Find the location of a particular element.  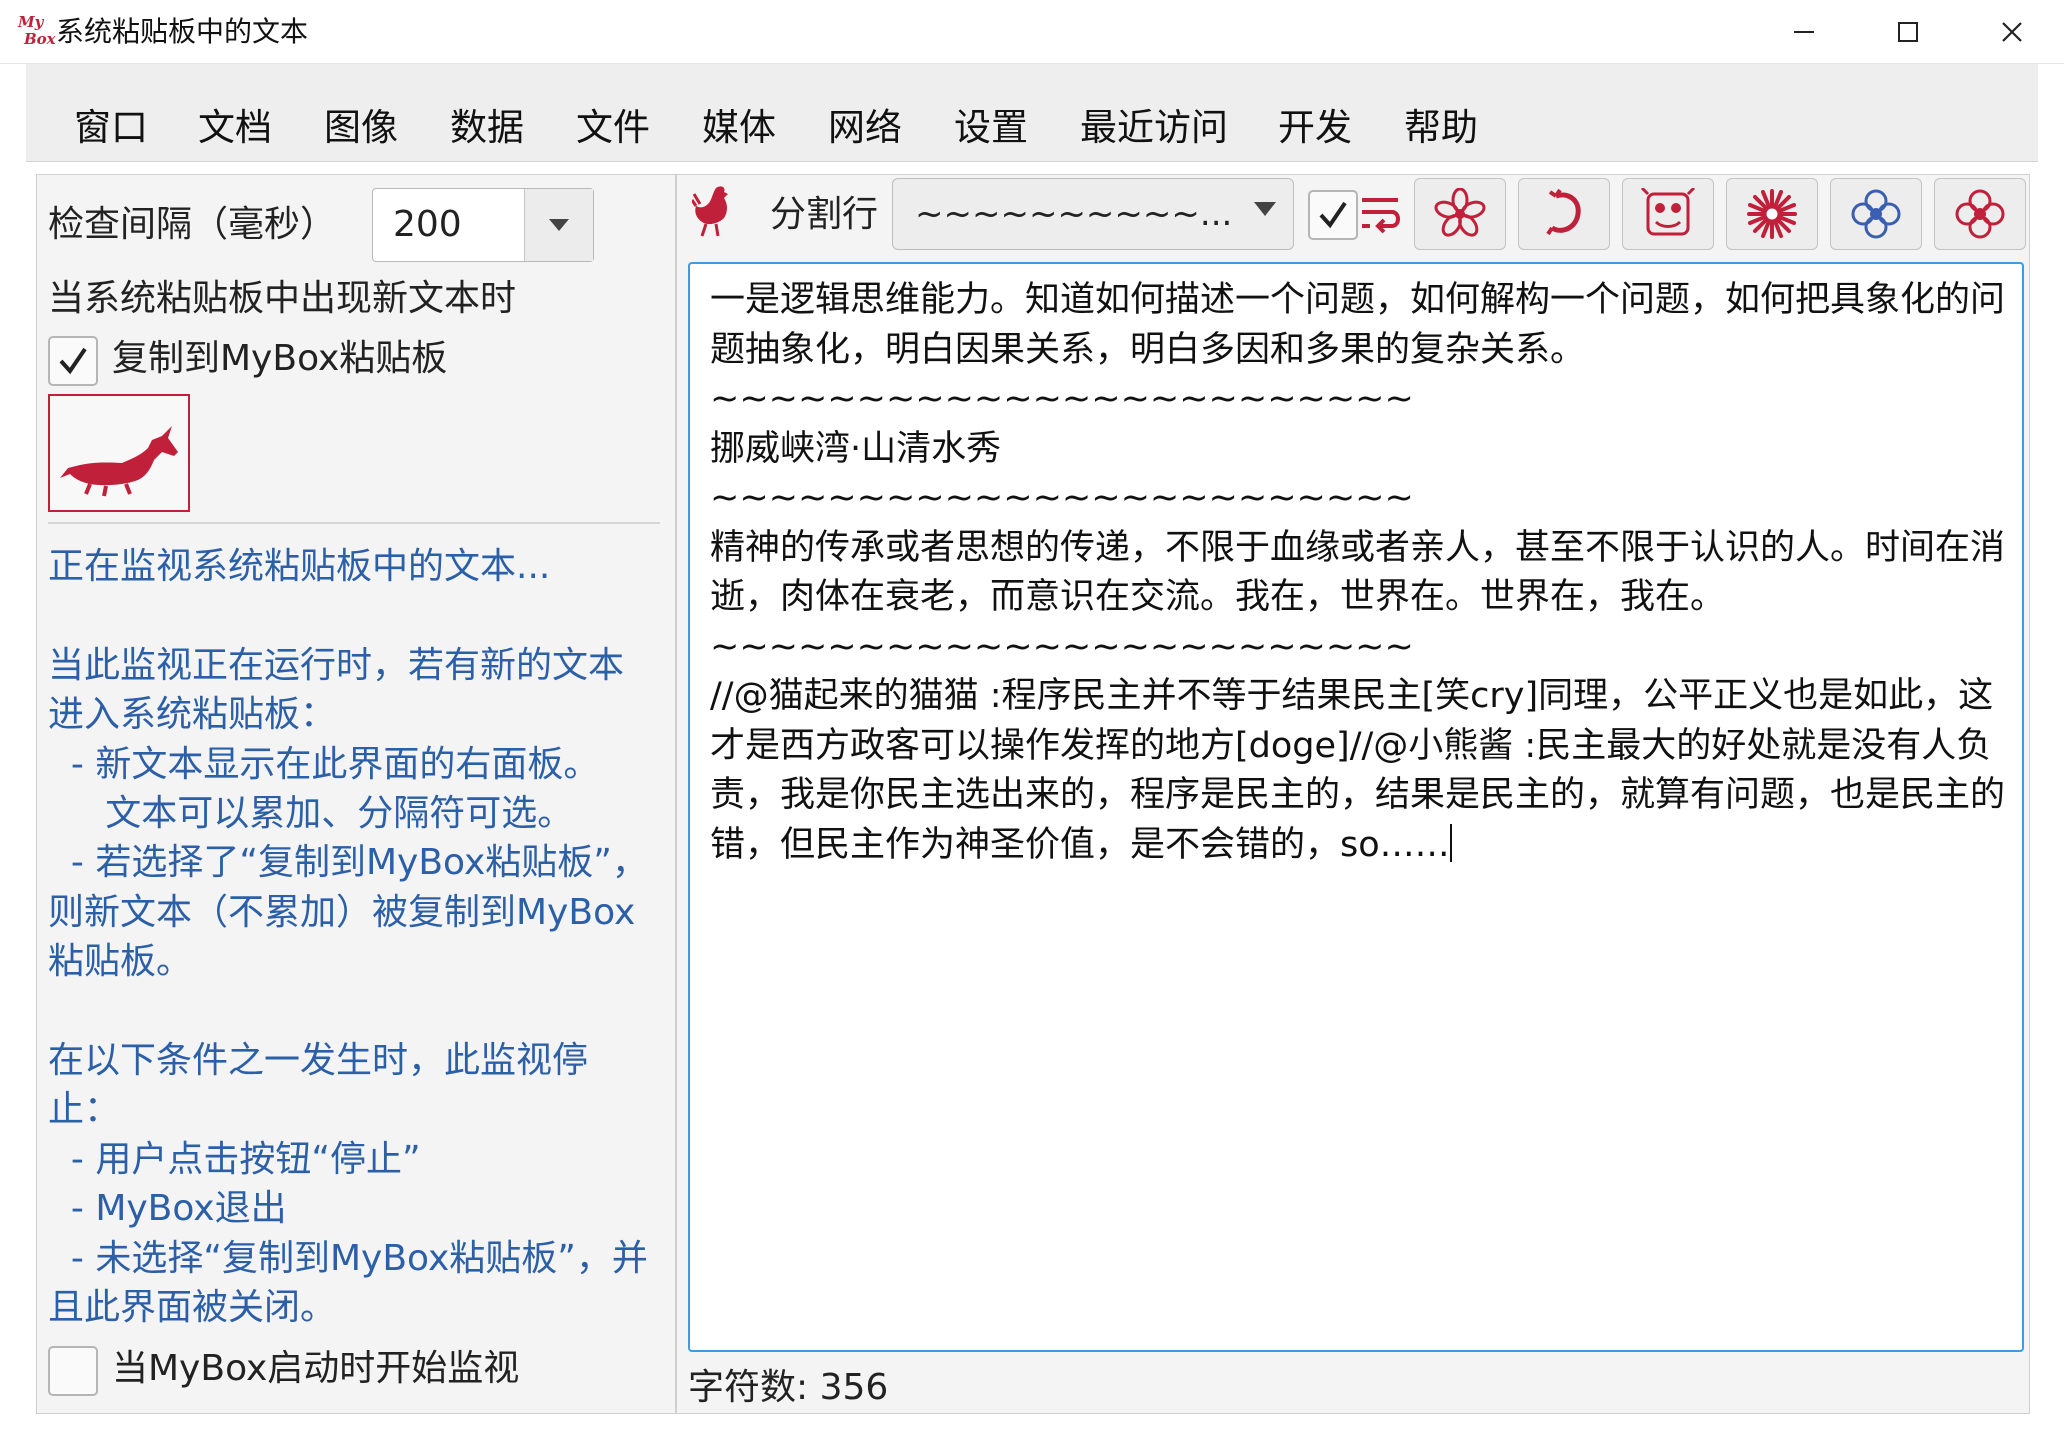

red-flower-button is located at coordinates (1980, 214).